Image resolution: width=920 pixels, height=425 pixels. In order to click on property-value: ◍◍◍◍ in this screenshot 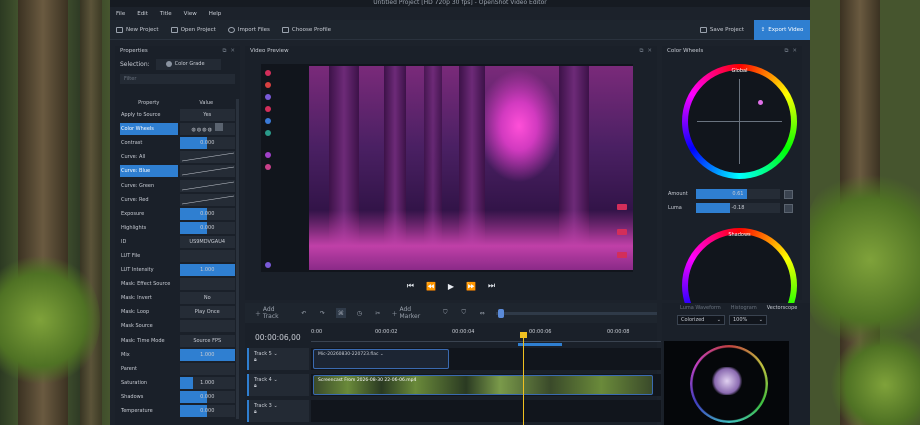, I will do `click(207, 129)`.